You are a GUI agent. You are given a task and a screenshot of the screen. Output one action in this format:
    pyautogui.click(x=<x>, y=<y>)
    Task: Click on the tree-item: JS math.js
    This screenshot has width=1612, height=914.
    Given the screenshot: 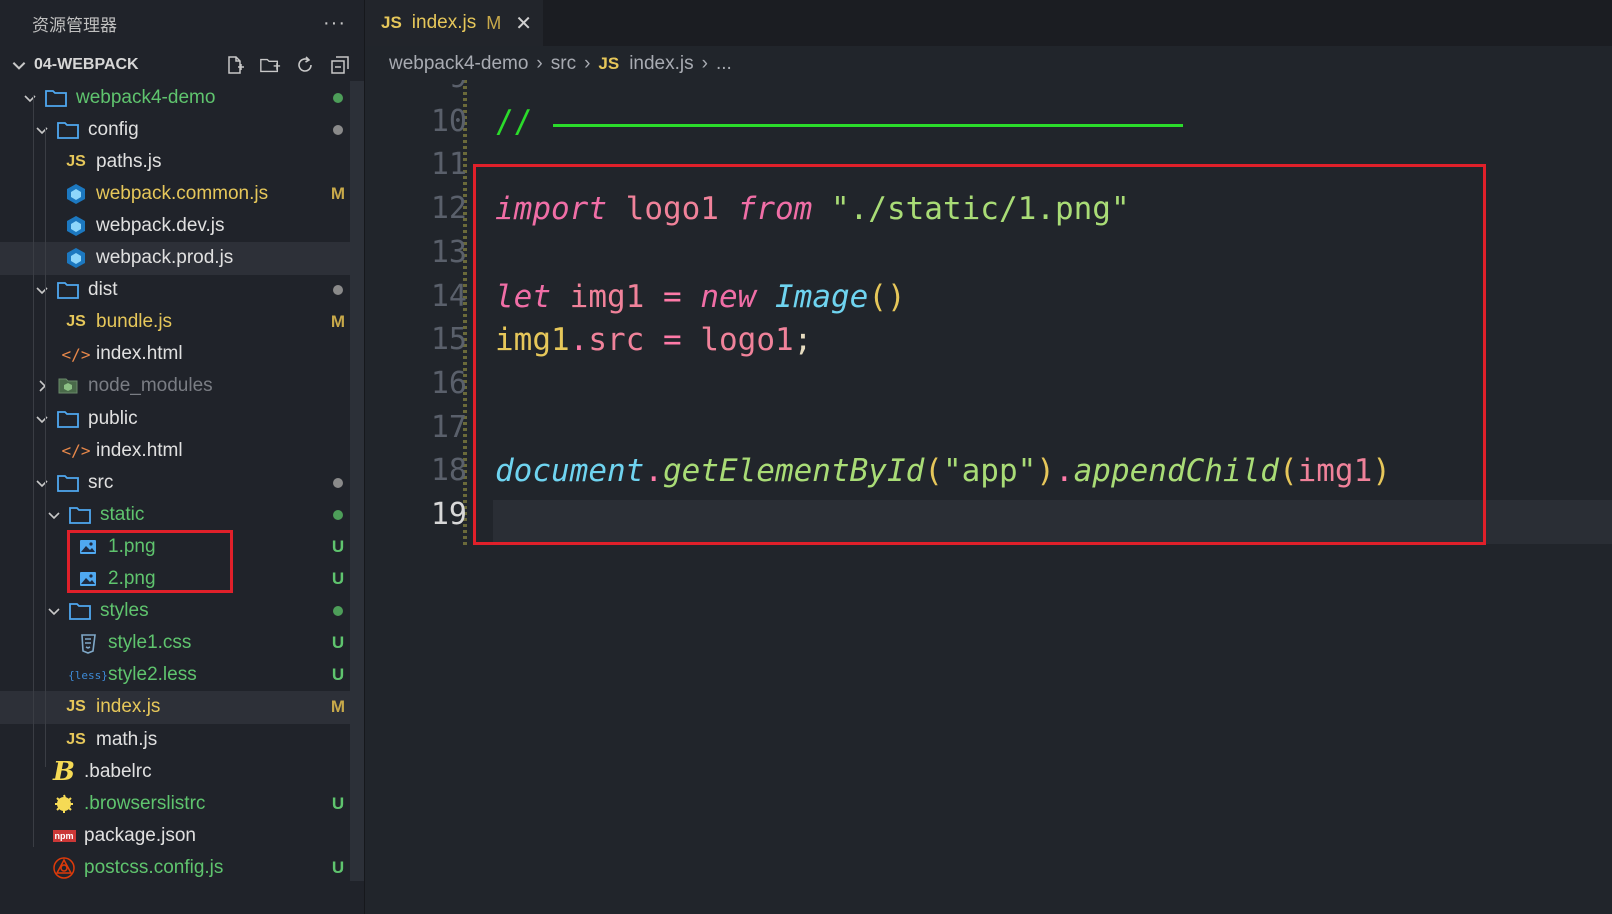 What is the action you would take?
    pyautogui.click(x=175, y=739)
    